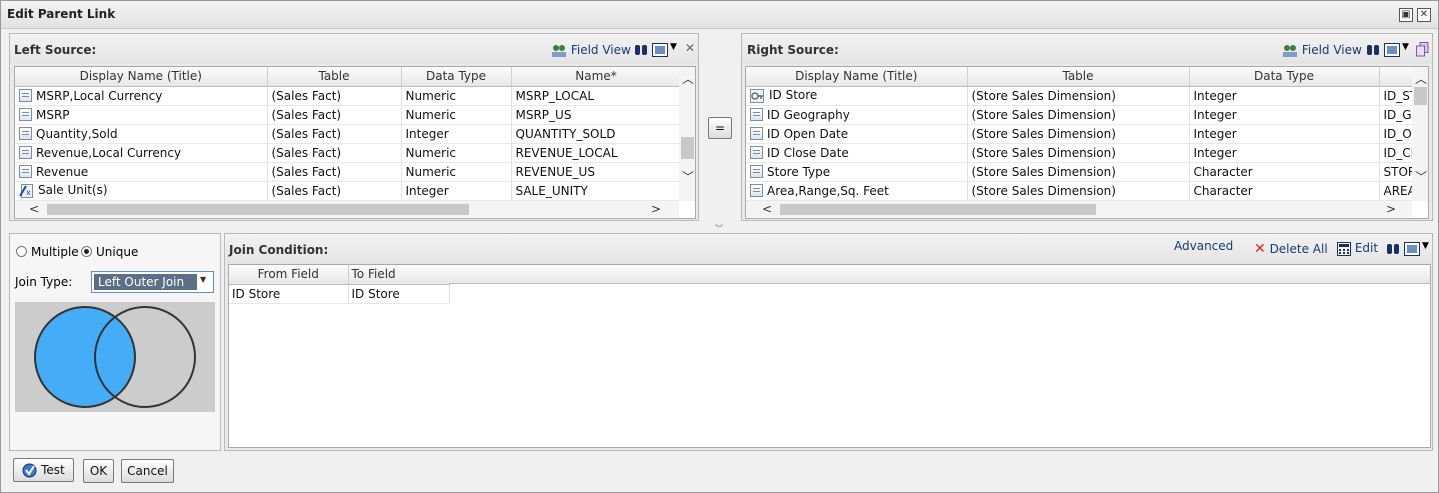 This screenshot has width=1439, height=493. What do you see at coordinates (1322, 50) in the screenshot?
I see `right-field-view-button: Field View` at bounding box center [1322, 50].